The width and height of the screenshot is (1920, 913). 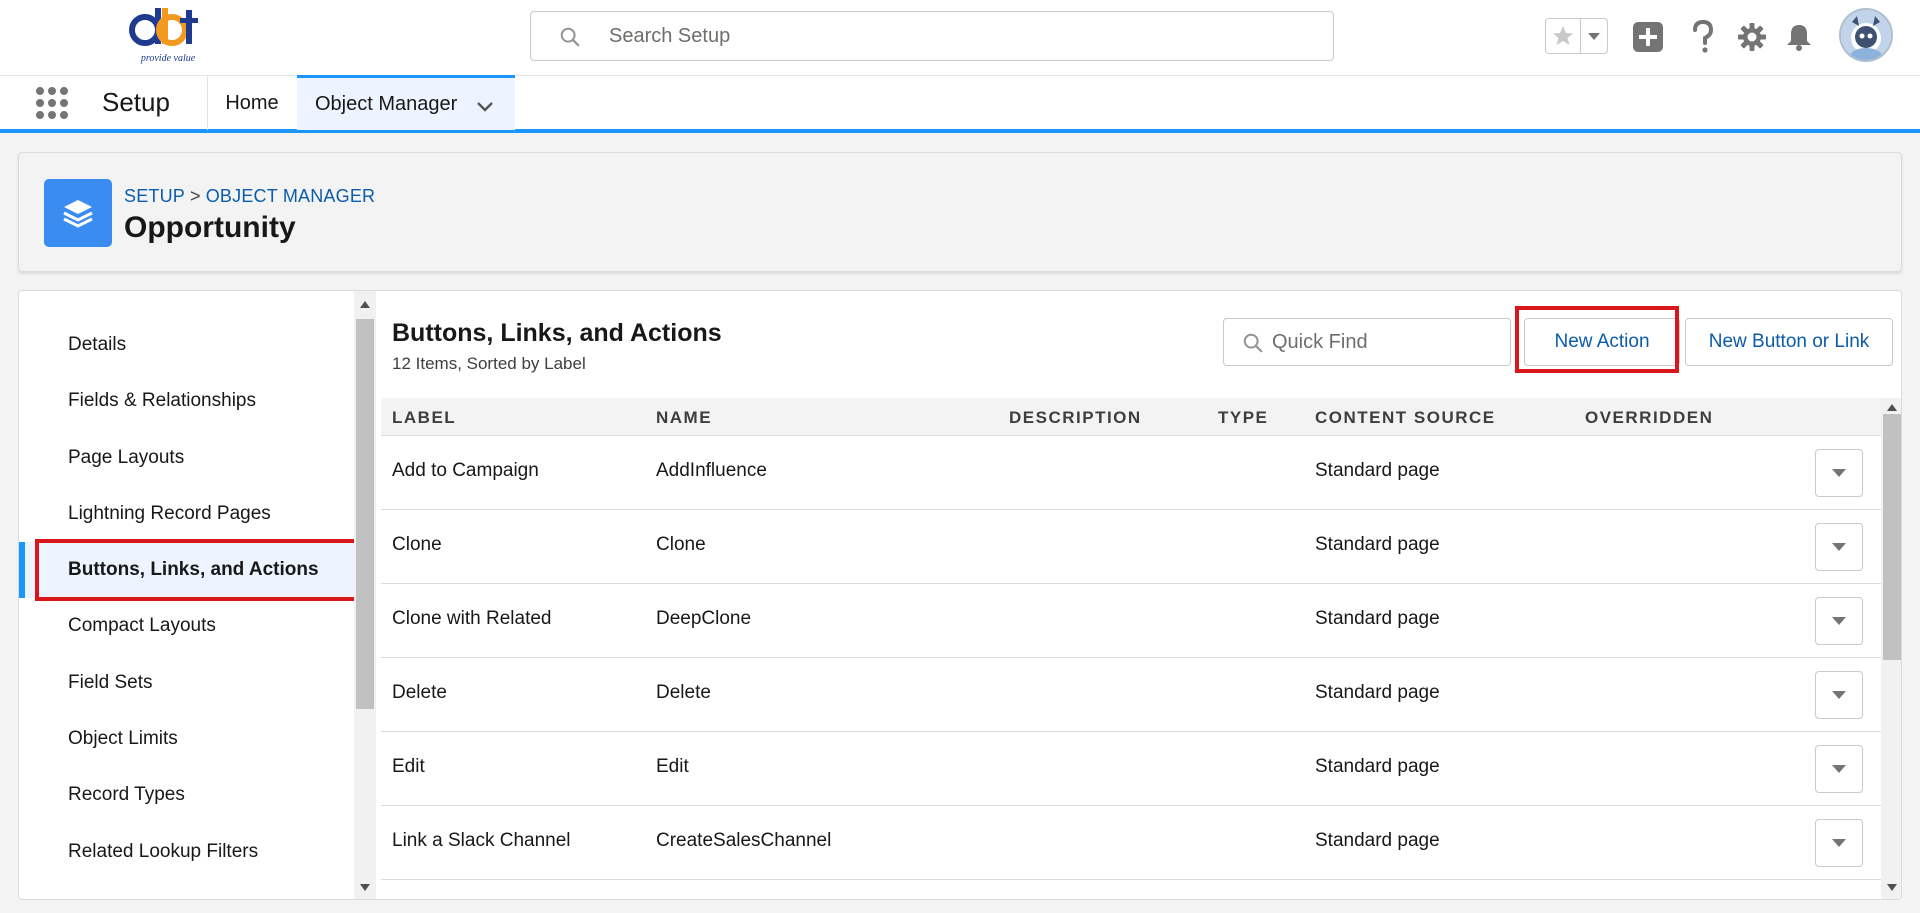 What do you see at coordinates (1597, 339) in the screenshot?
I see `highlight-box-new-action` at bounding box center [1597, 339].